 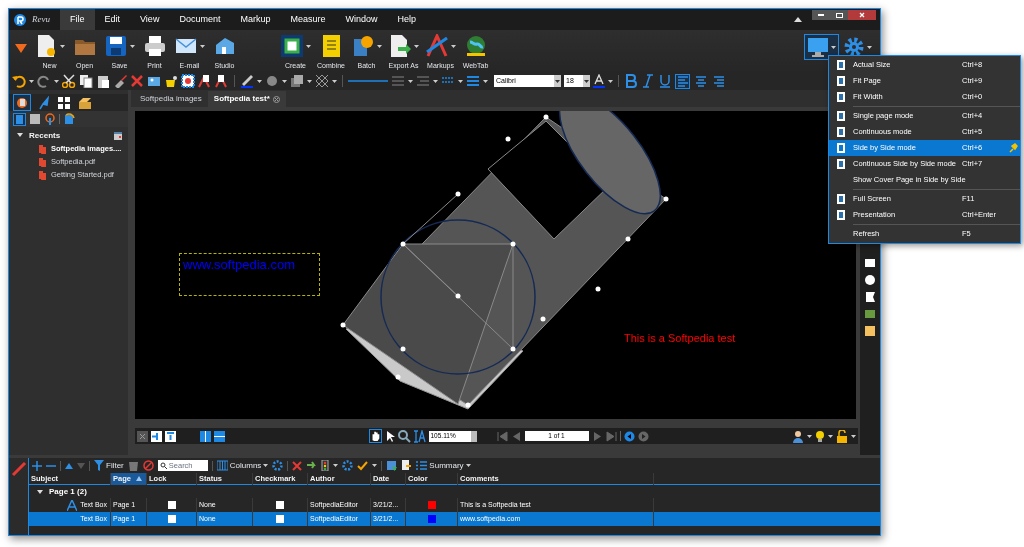 I want to click on menu-item: Window, so click(x=361, y=19).